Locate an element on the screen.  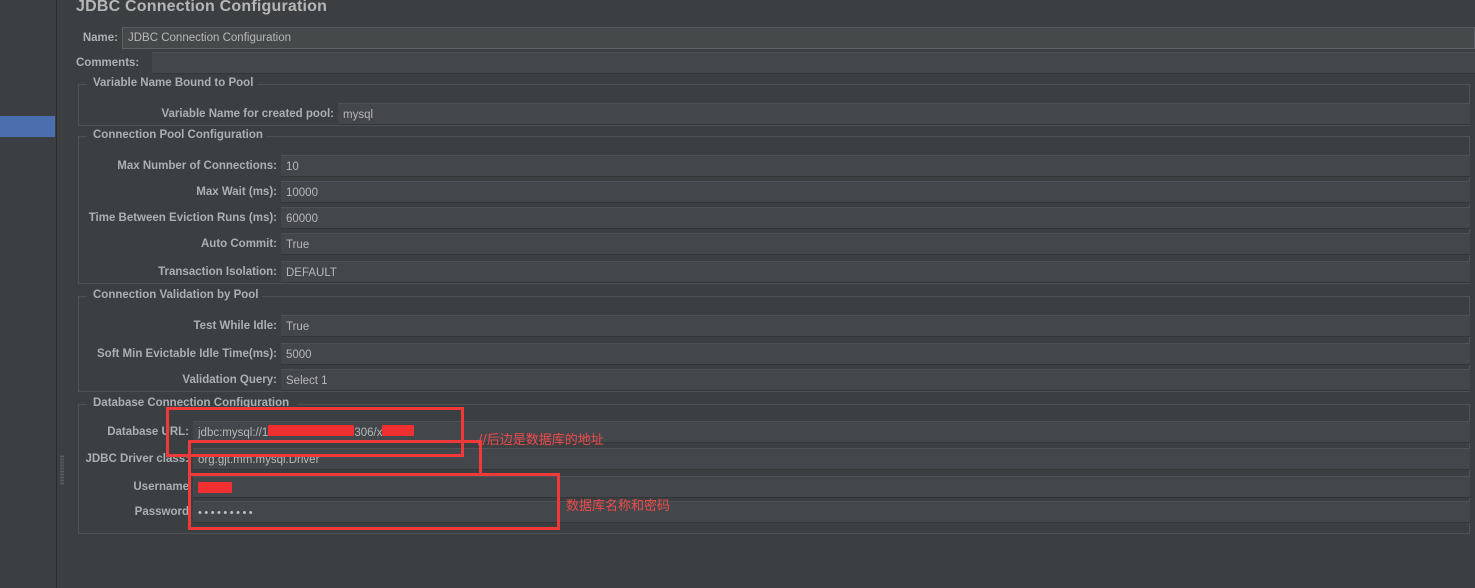
max-wait-input: 10000 is located at coordinates (875, 192).